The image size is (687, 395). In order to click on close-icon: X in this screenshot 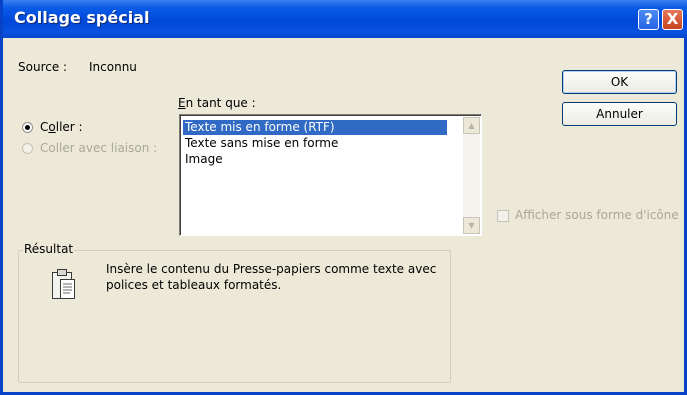, I will do `click(672, 19)`.